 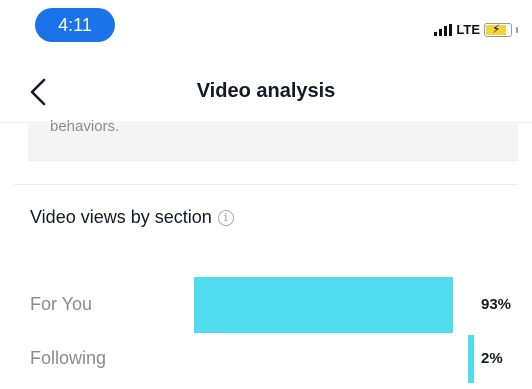 I want to click on bar-value-label: 2%, so click(x=492, y=358).